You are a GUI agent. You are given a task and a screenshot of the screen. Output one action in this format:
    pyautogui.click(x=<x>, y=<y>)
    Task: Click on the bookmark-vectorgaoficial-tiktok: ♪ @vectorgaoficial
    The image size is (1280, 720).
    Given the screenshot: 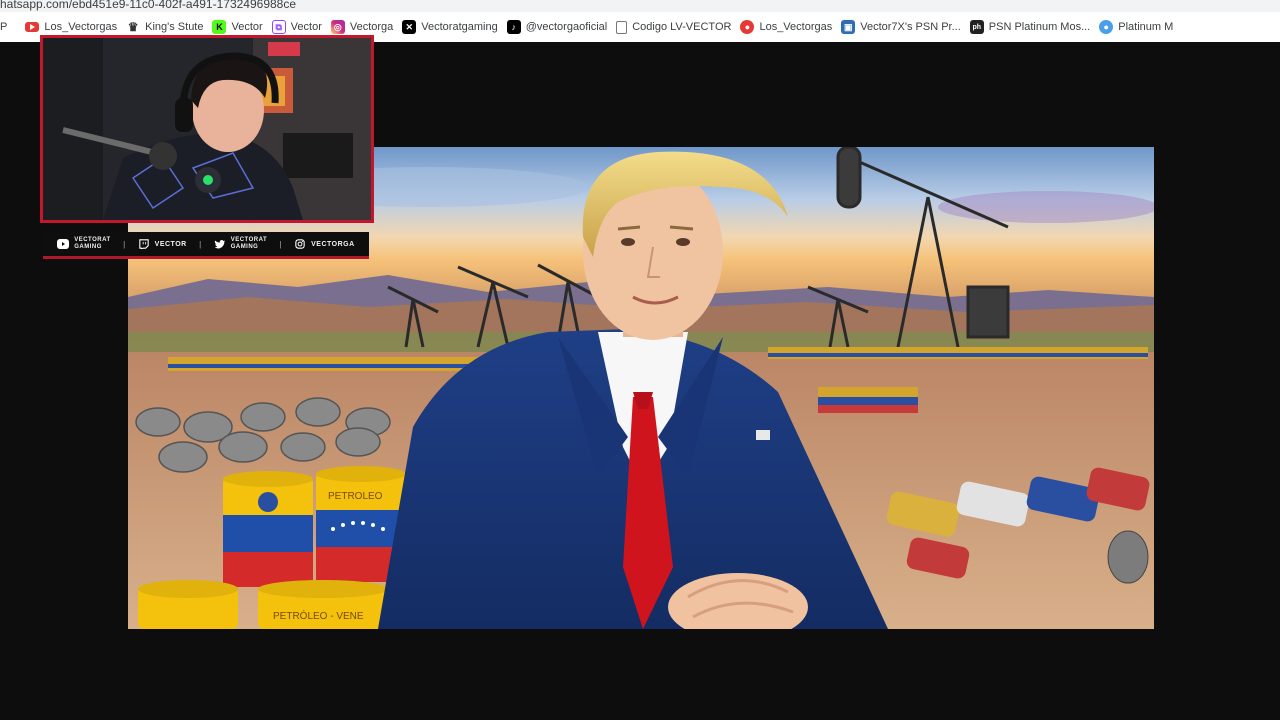 What is the action you would take?
    pyautogui.click(x=561, y=27)
    